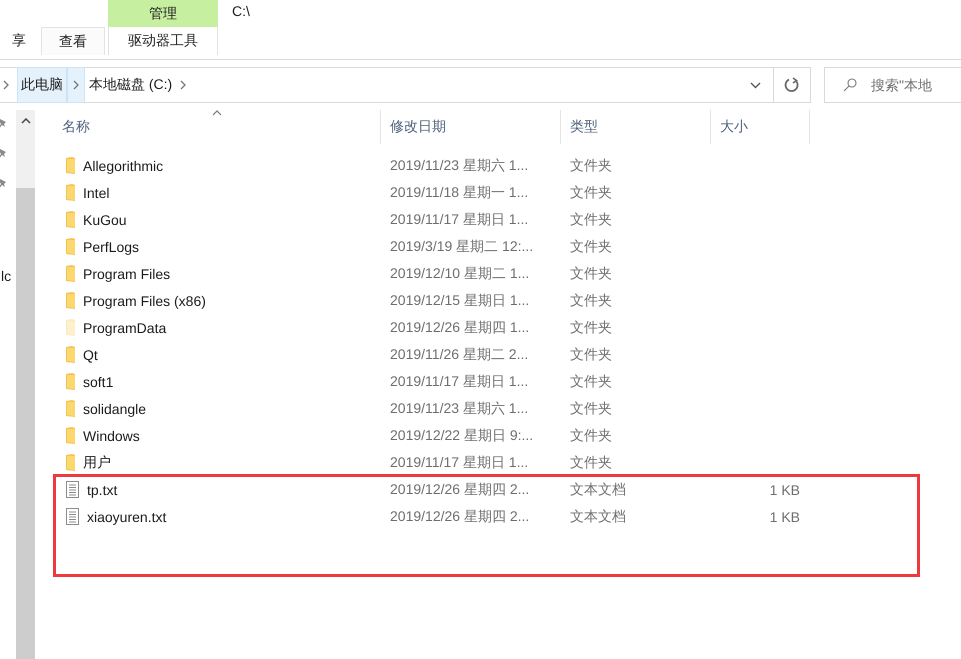 Image resolution: width=961 pixels, height=659 pixels. What do you see at coordinates (471, 127) in the screenshot?
I see `column-header: 修改日期` at bounding box center [471, 127].